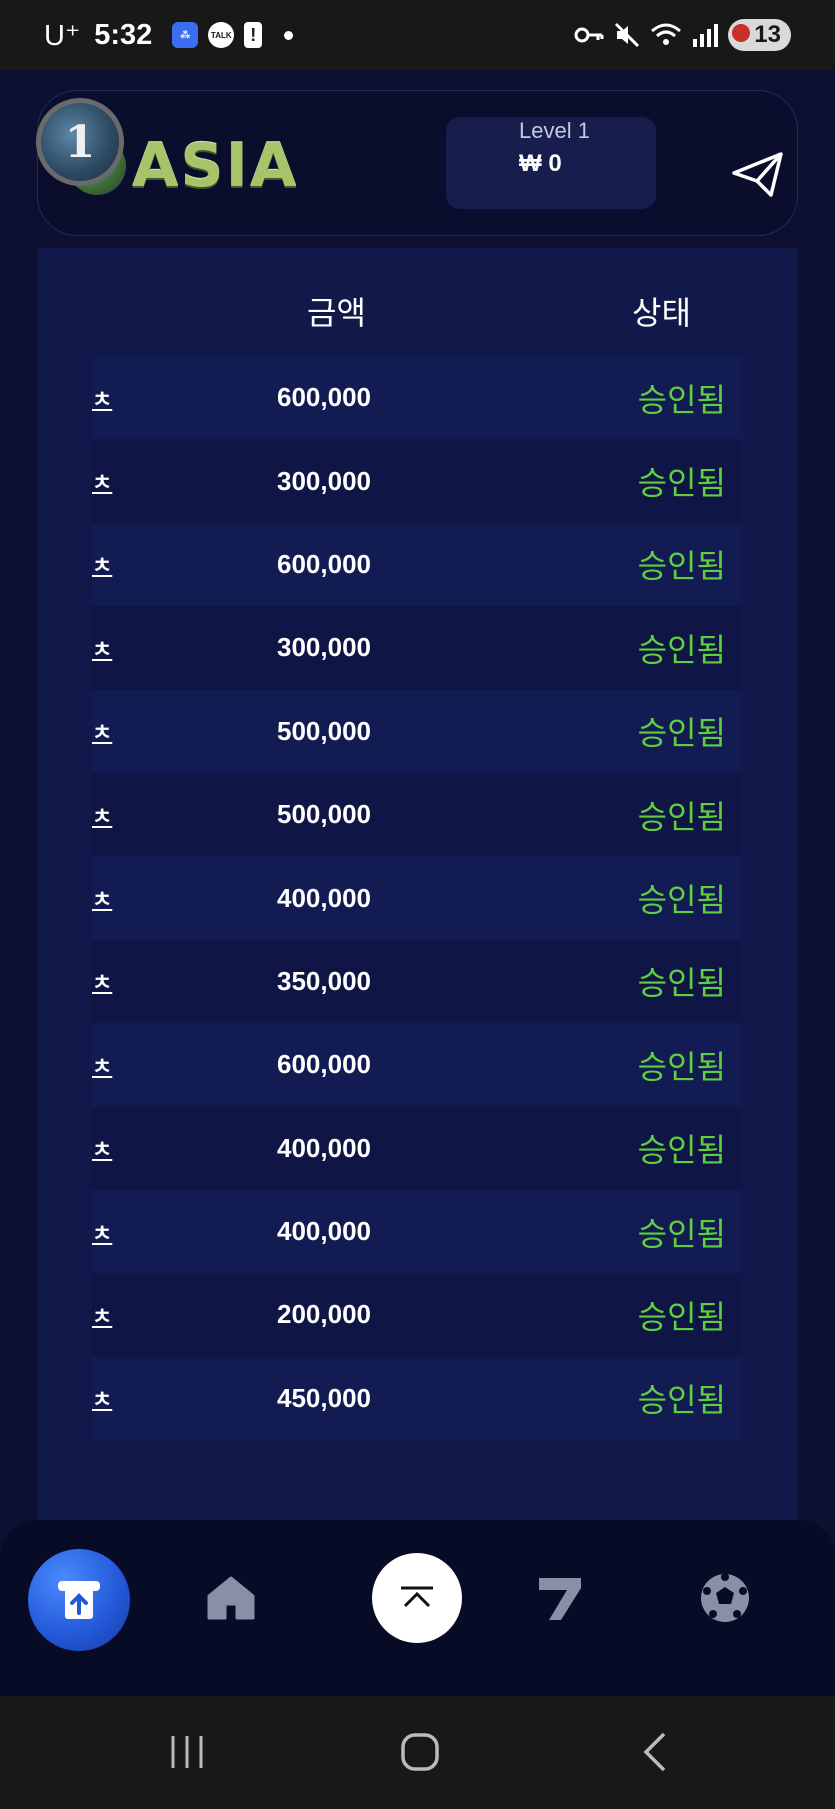  What do you see at coordinates (417, 308) in the screenshot?
I see `table-header: 금액 상태` at bounding box center [417, 308].